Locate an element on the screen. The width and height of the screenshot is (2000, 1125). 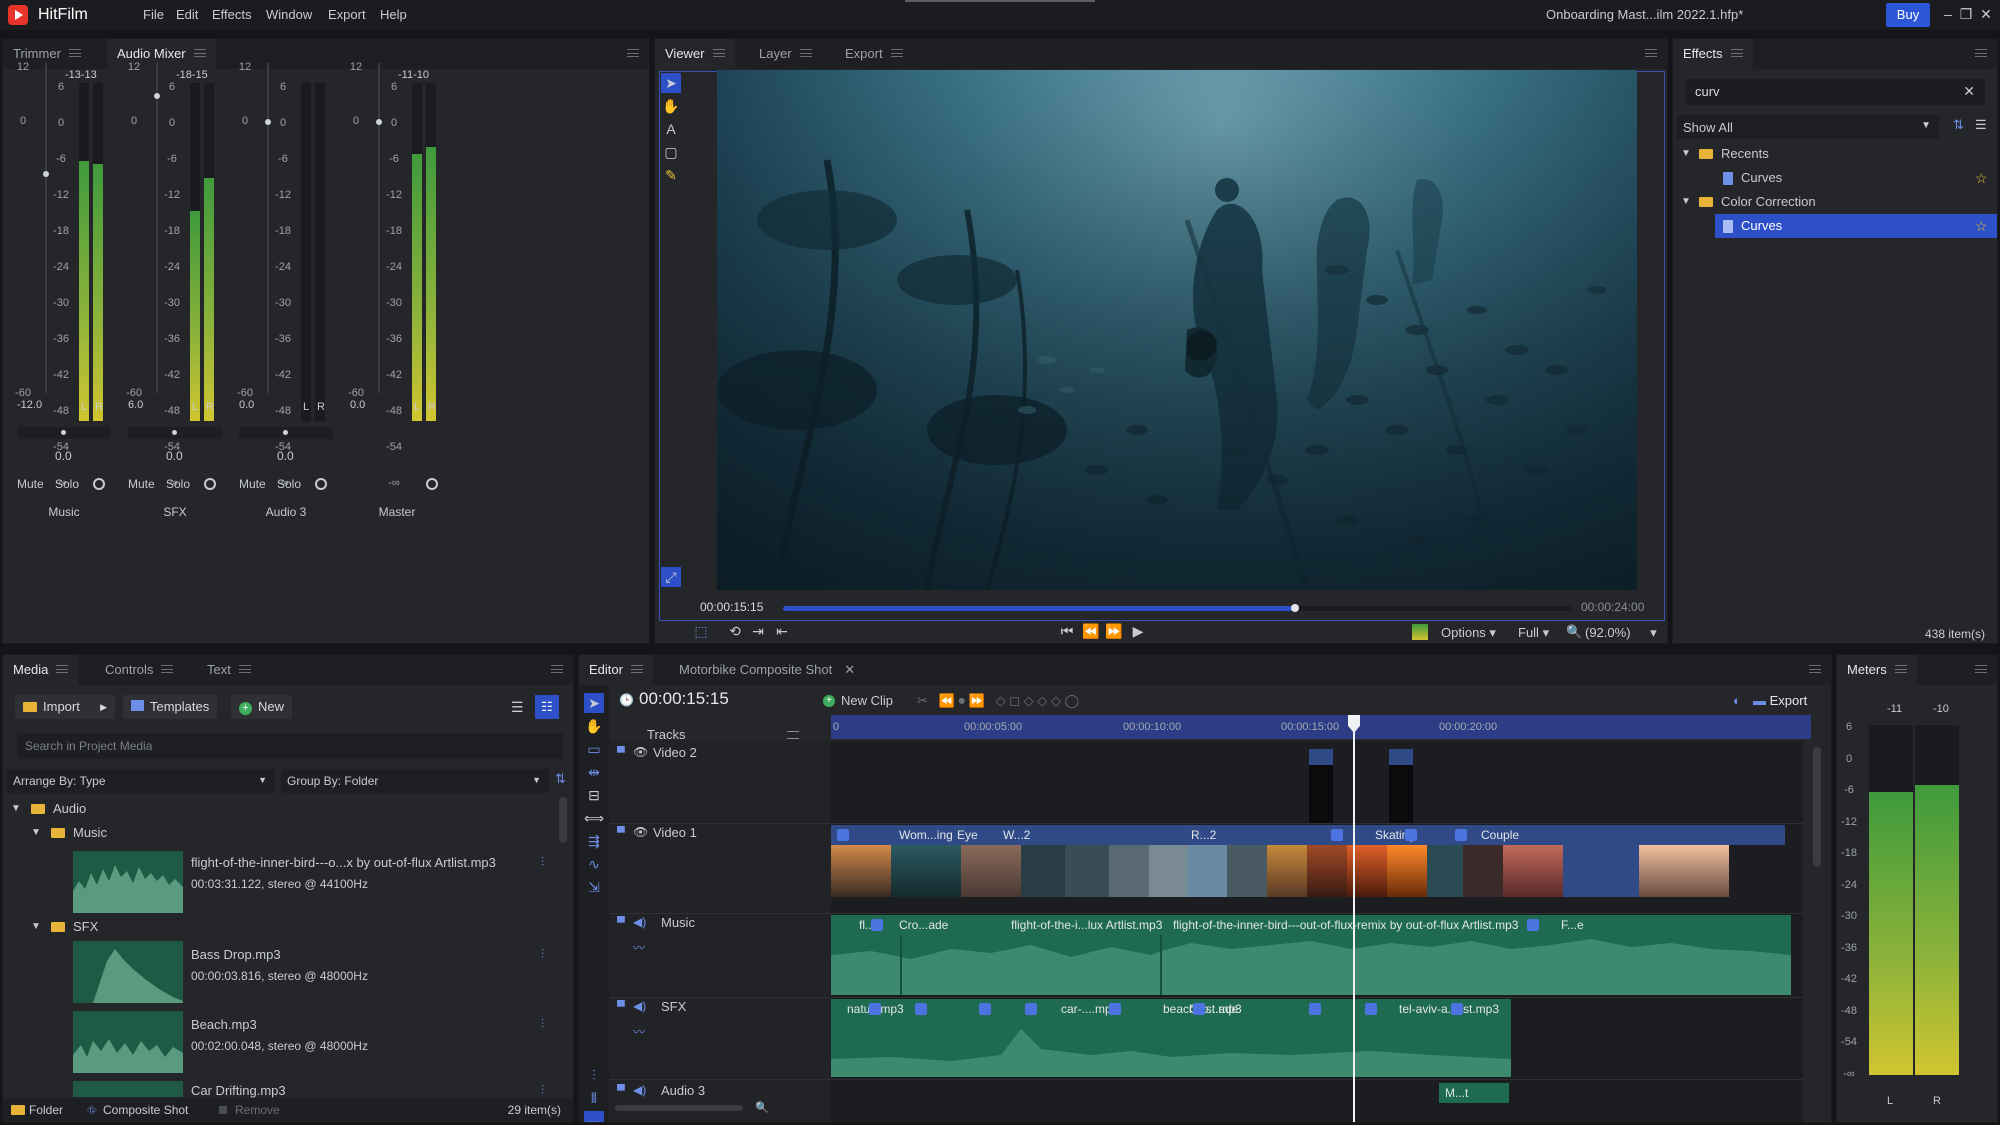
slip-tool-icon: ▭ is located at coordinates (594, 749).